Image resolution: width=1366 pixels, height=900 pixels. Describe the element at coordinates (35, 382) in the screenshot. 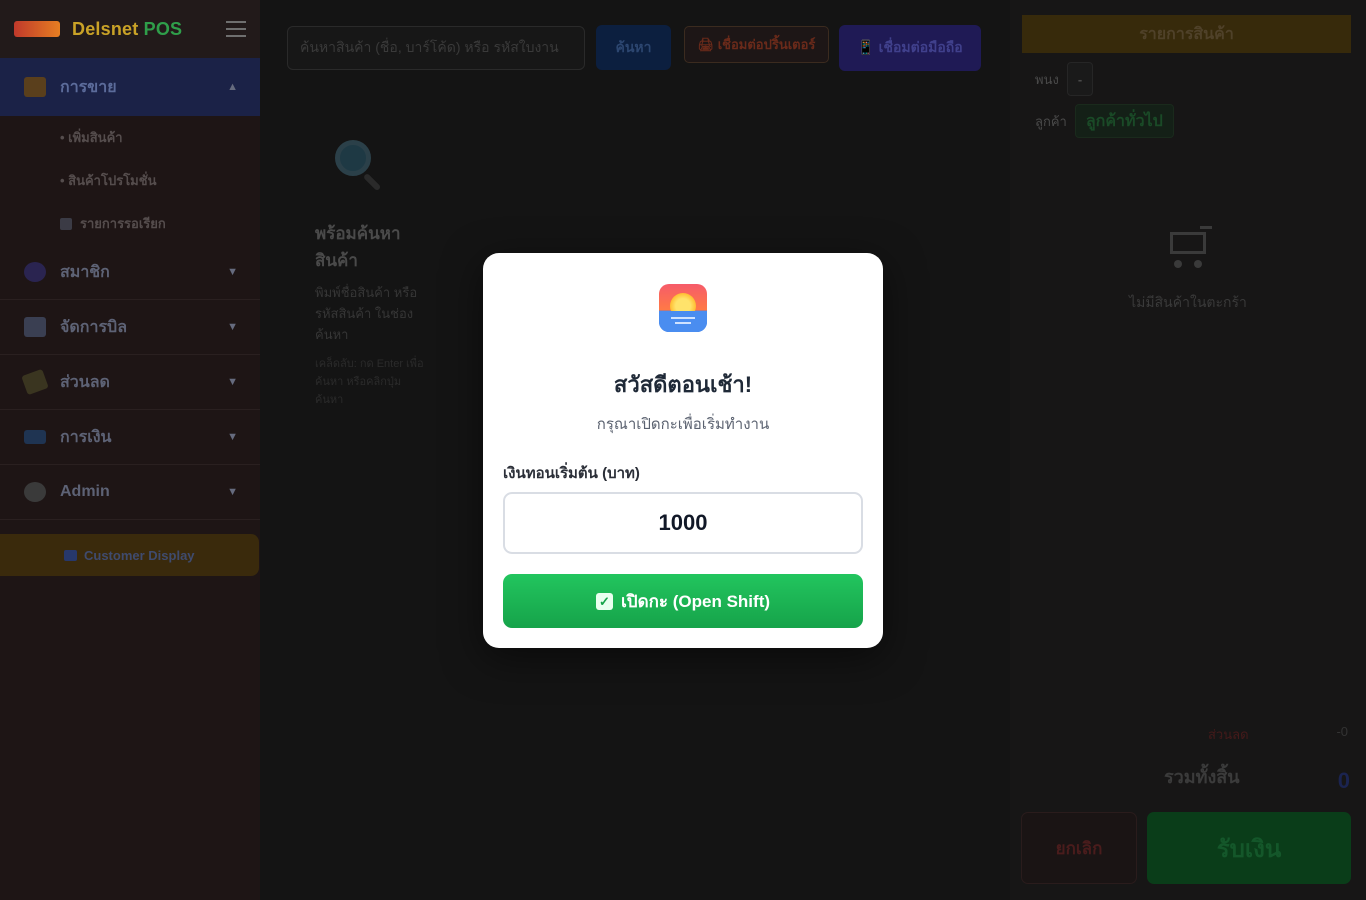

I see `tag-icon` at that location.